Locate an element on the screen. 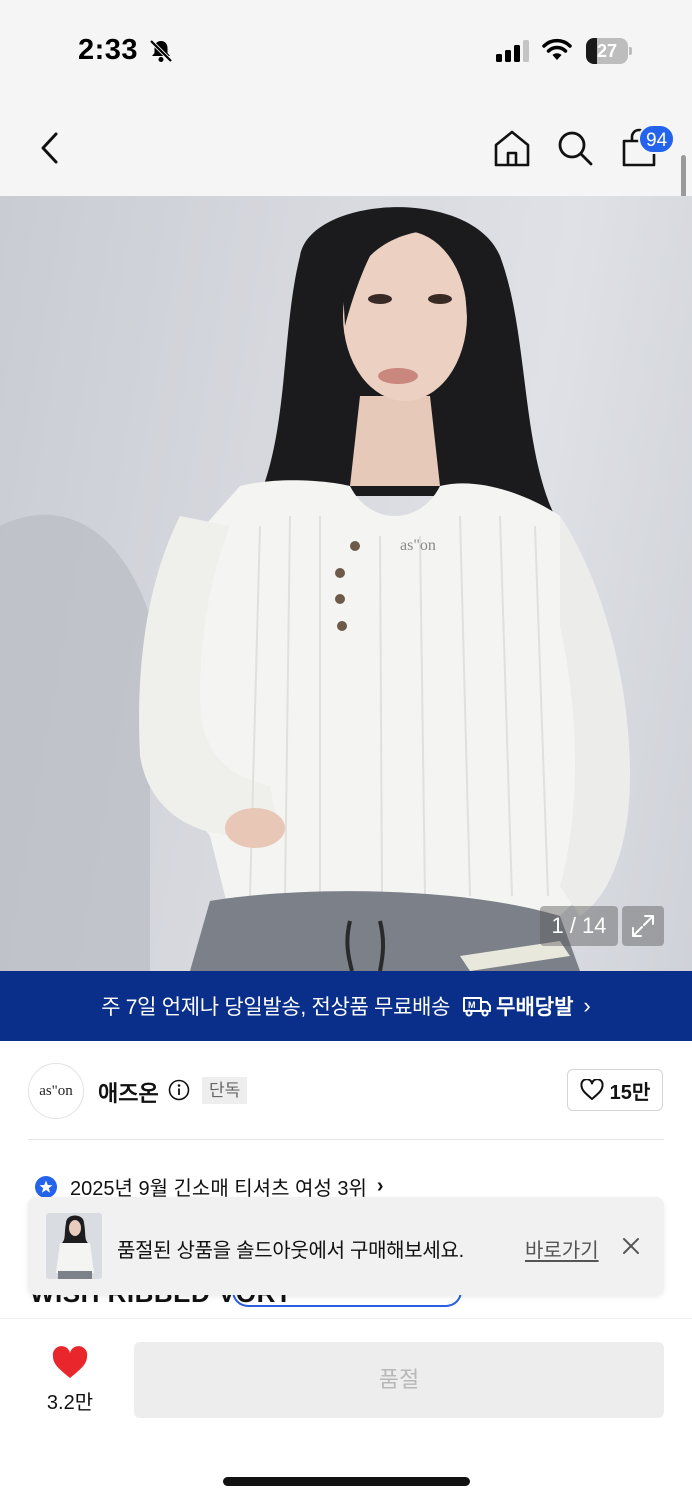 This screenshot has width=692, height=1500. svg-text: M is located at coordinates (472, 1005).